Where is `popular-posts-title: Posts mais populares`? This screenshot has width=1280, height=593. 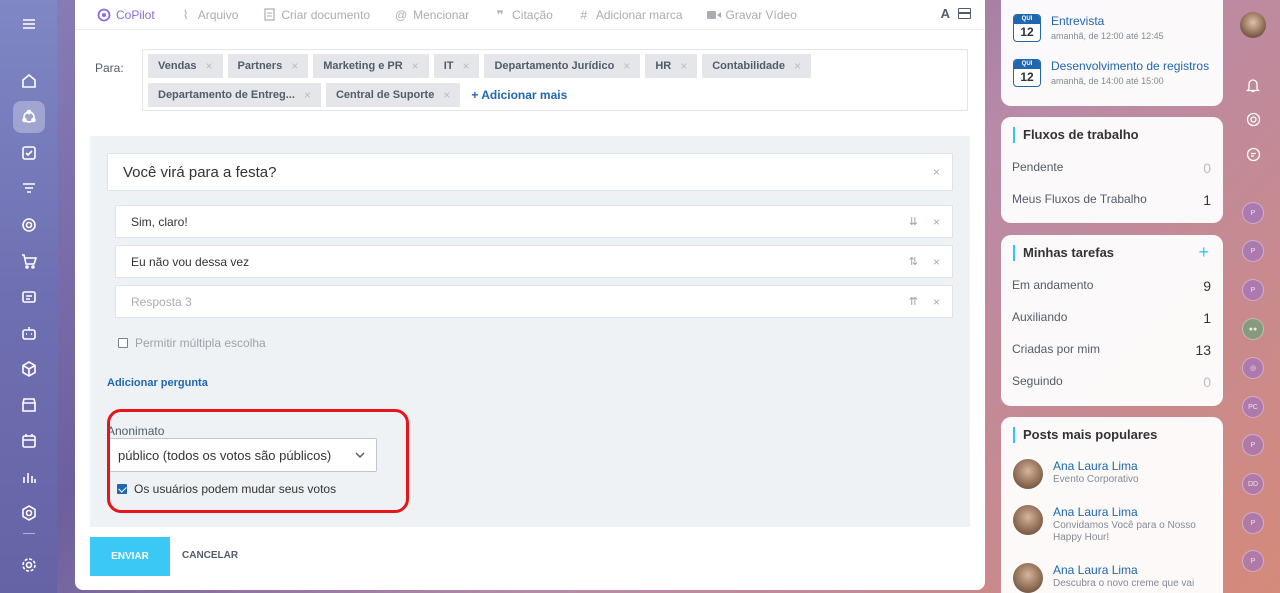 popular-posts-title: Posts mais populares is located at coordinates (1085, 435).